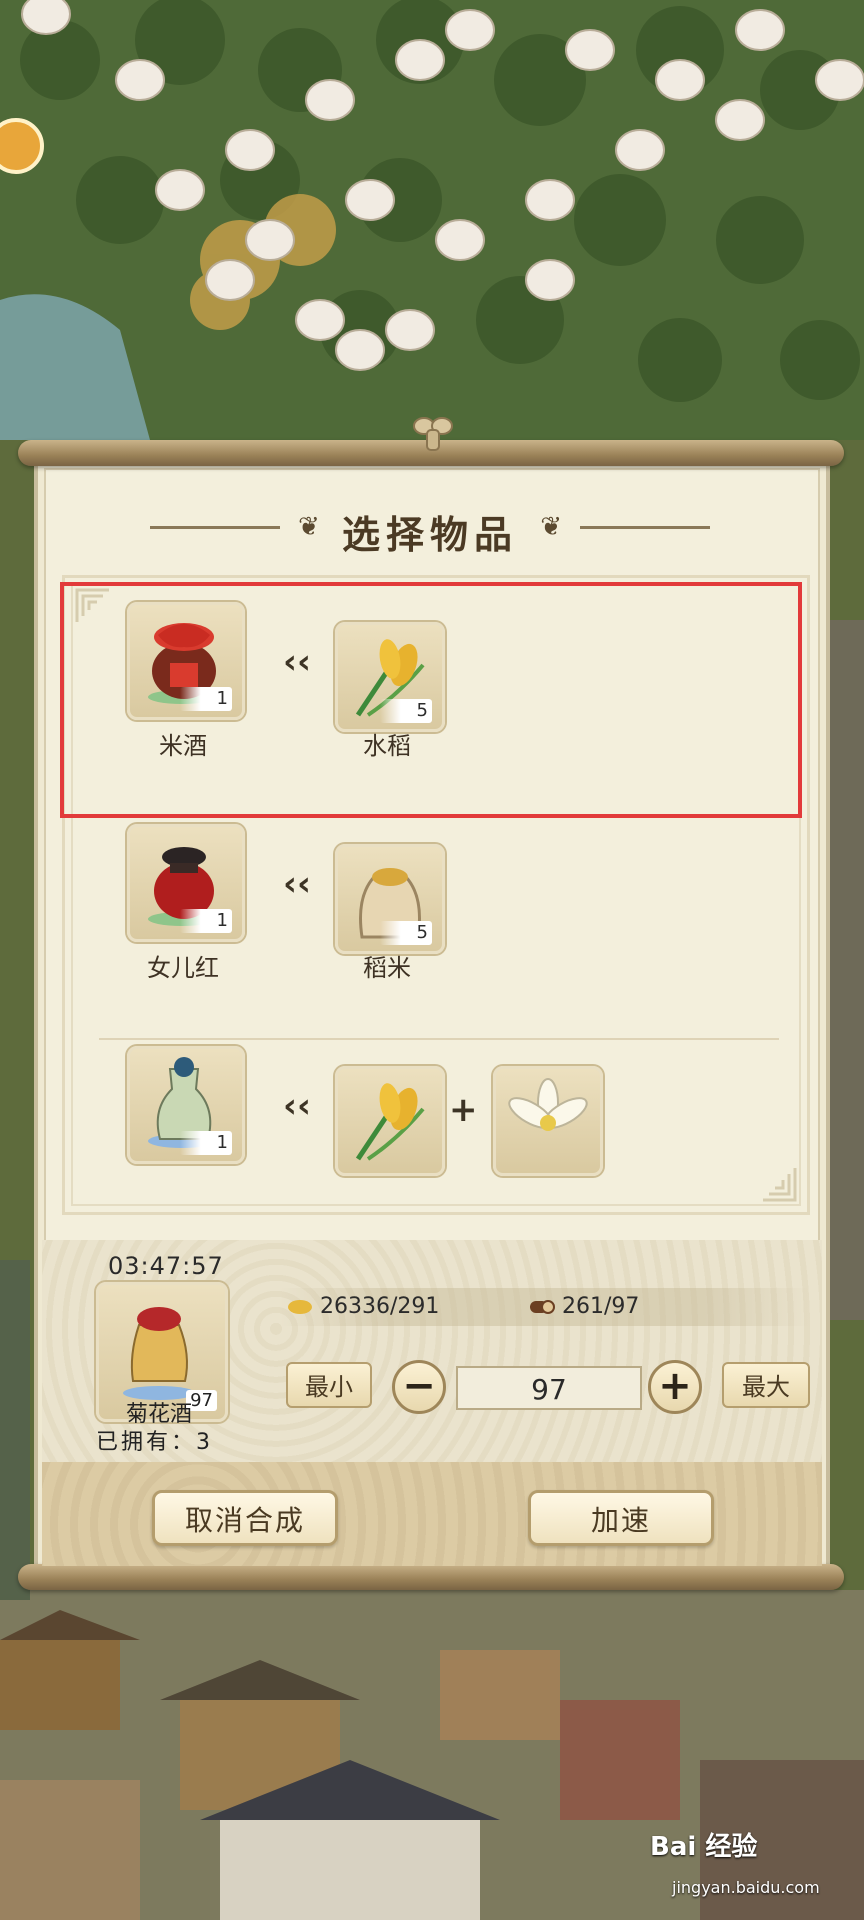 This screenshot has width=864, height=1920. What do you see at coordinates (549, 1388) in the screenshot?
I see `quantity-input: 97` at bounding box center [549, 1388].